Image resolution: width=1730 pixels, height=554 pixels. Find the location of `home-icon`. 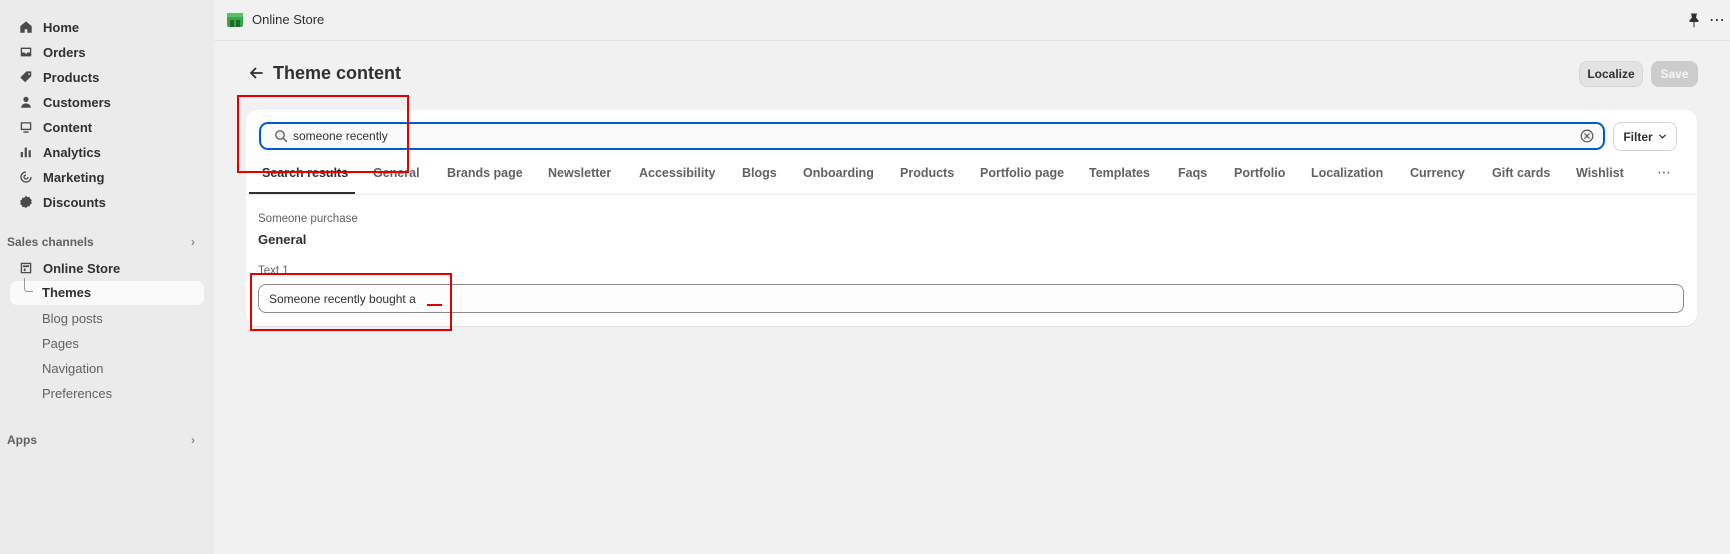

home-icon is located at coordinates (25, 27).